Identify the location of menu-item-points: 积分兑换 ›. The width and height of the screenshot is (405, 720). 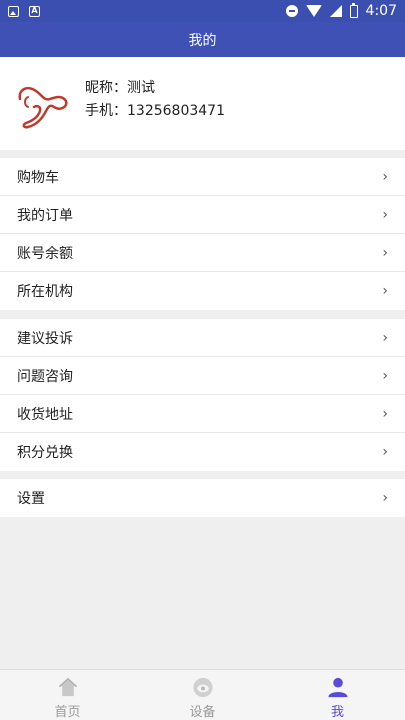
(202, 452).